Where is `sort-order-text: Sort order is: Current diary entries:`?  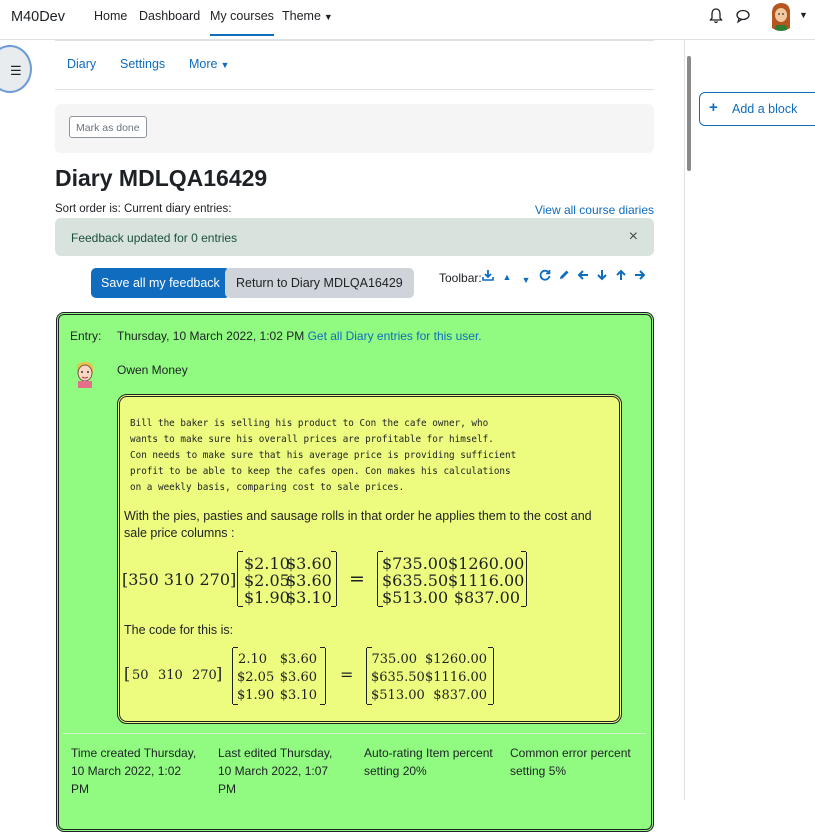 sort-order-text: Sort order is: Current diary entries: is located at coordinates (143, 209).